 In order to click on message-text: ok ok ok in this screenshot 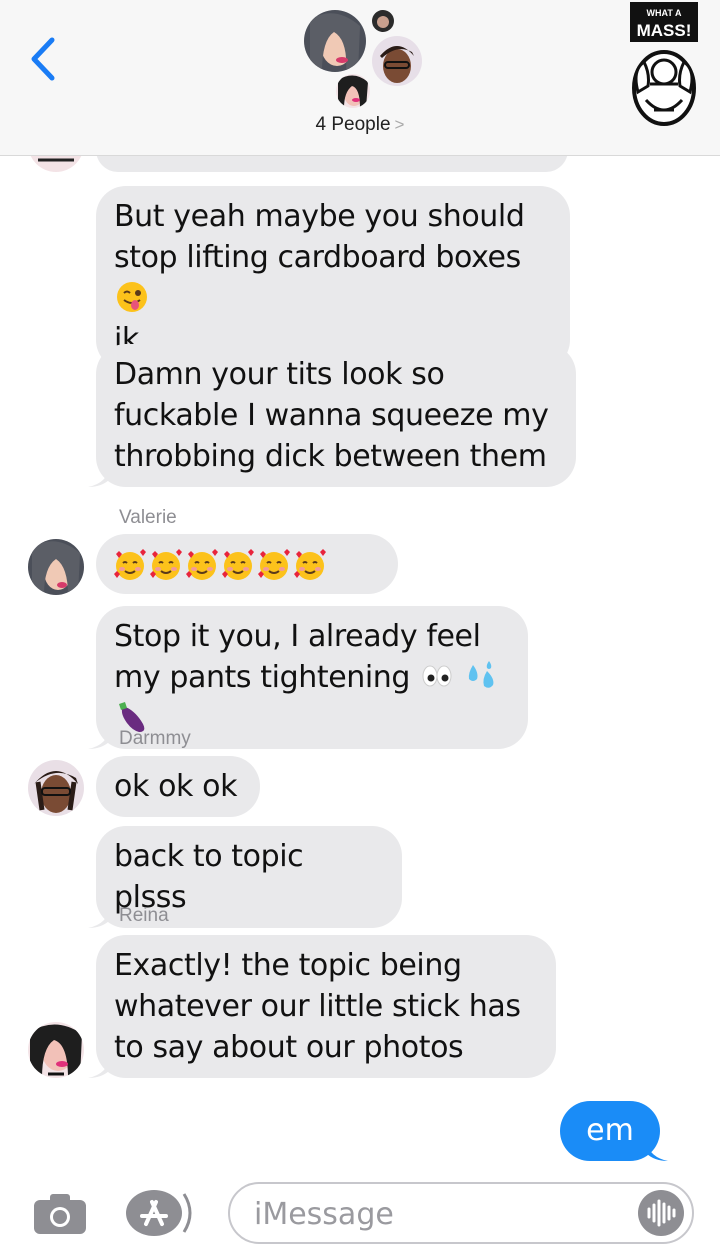, I will do `click(176, 786)`.